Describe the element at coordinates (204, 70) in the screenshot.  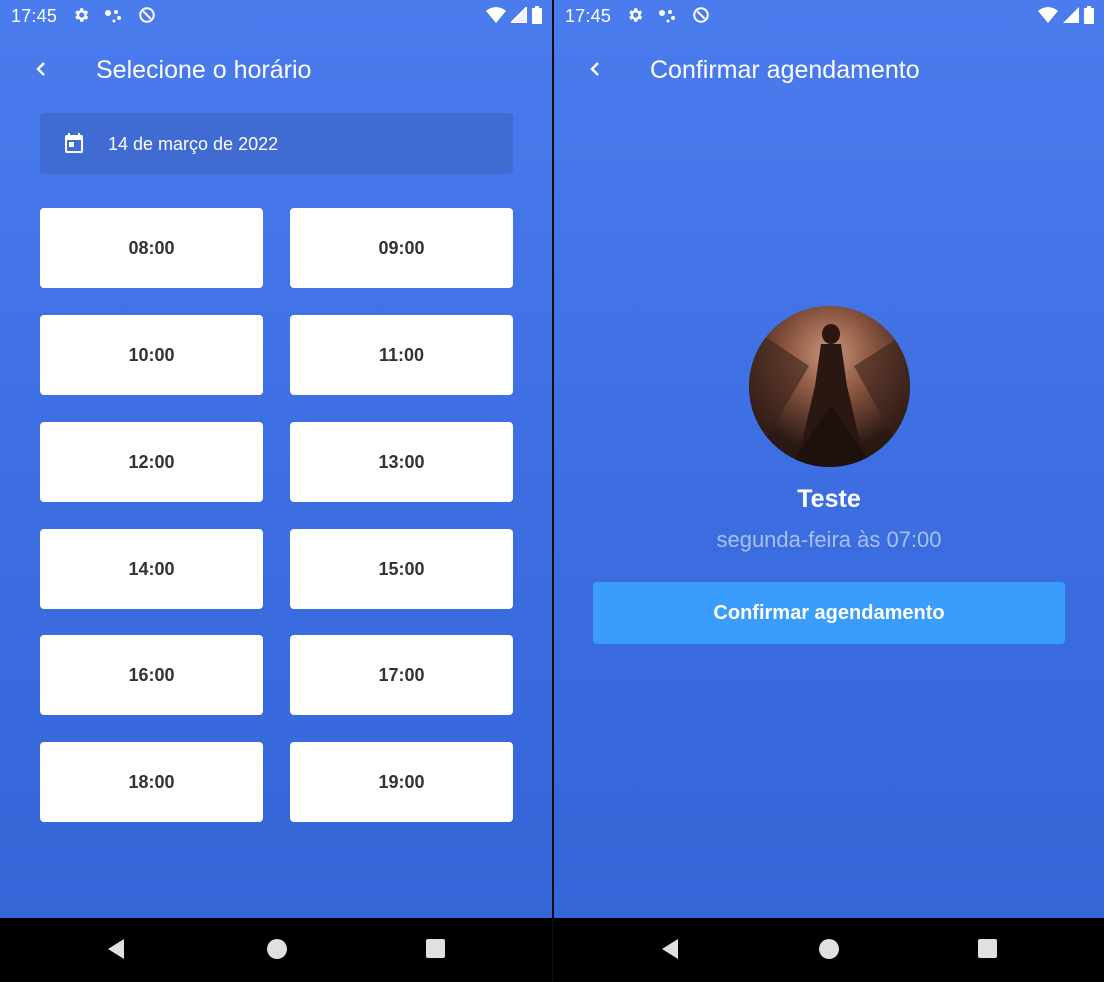
I see `page-title: Selecione o horário` at that location.